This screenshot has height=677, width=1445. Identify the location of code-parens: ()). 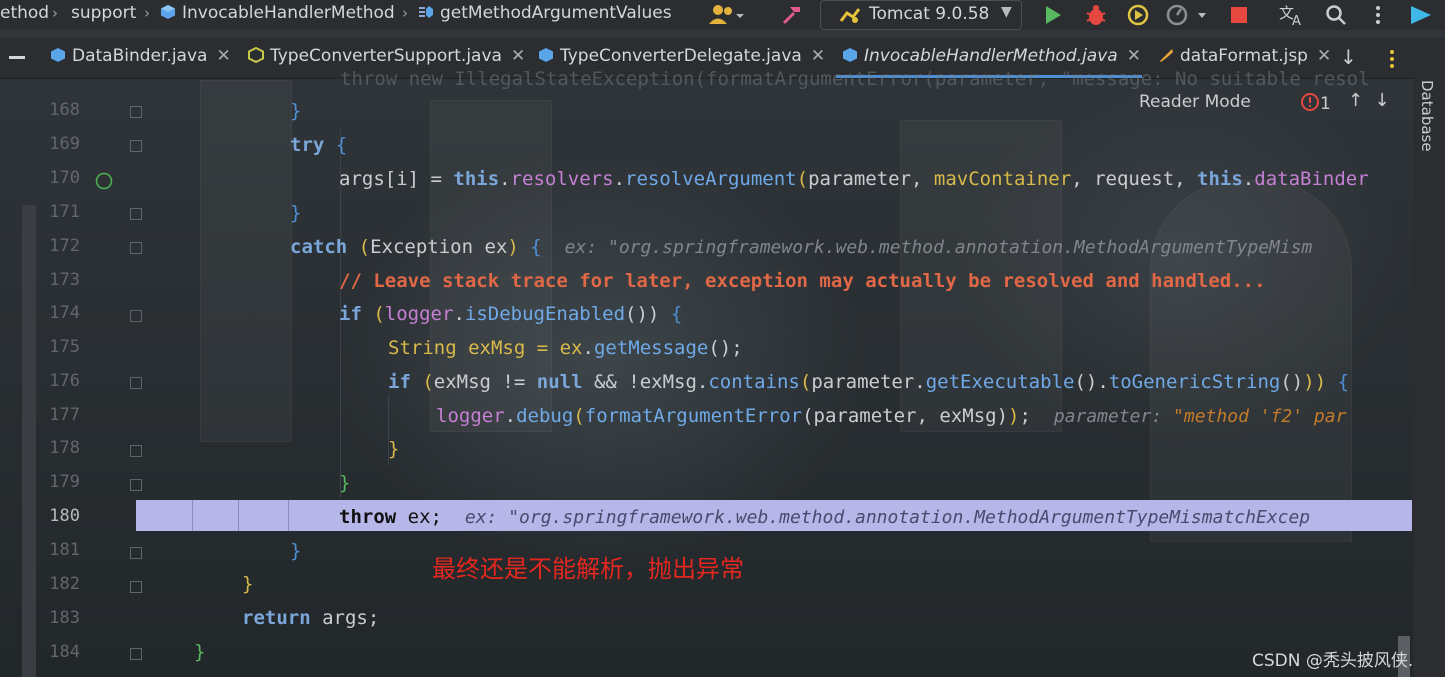
(642, 314).